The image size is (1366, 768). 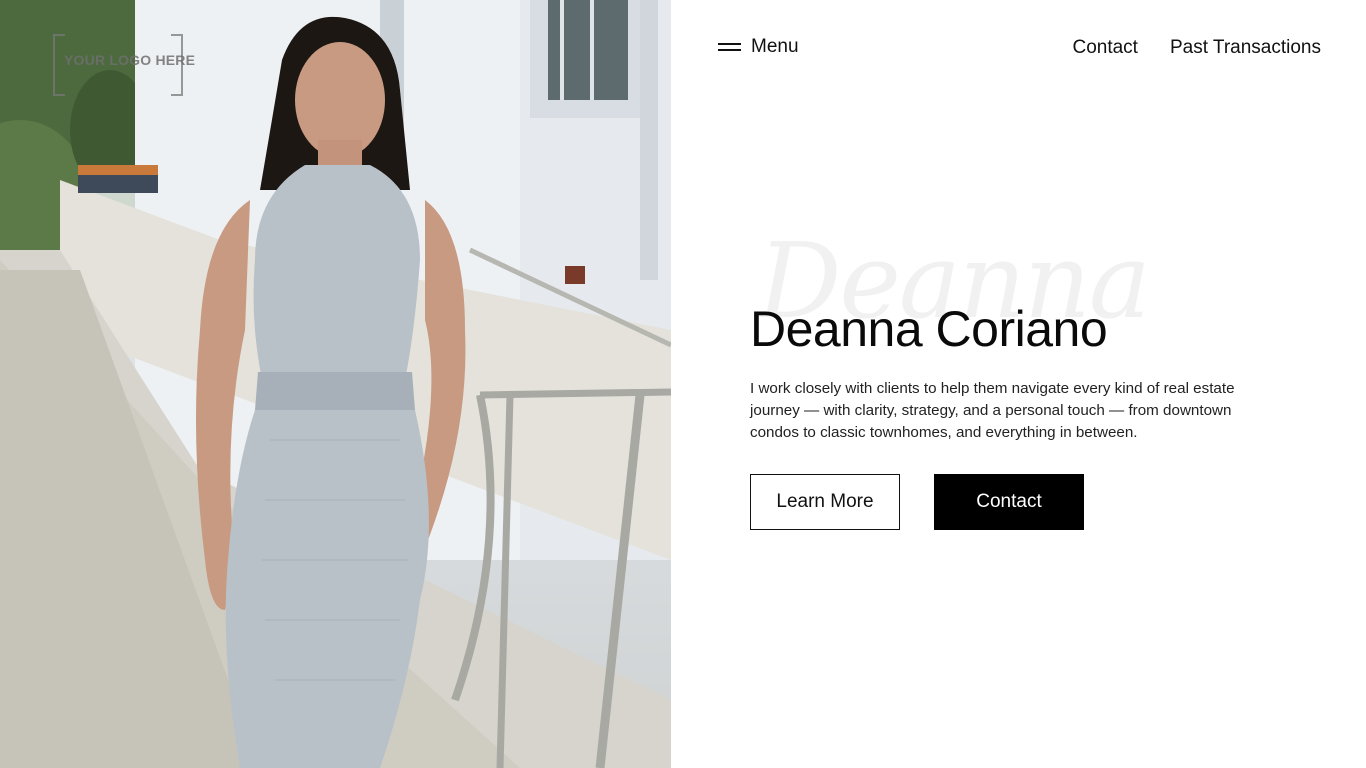 I want to click on nav-link-past-transactions: Past Transactions, so click(x=1245, y=48).